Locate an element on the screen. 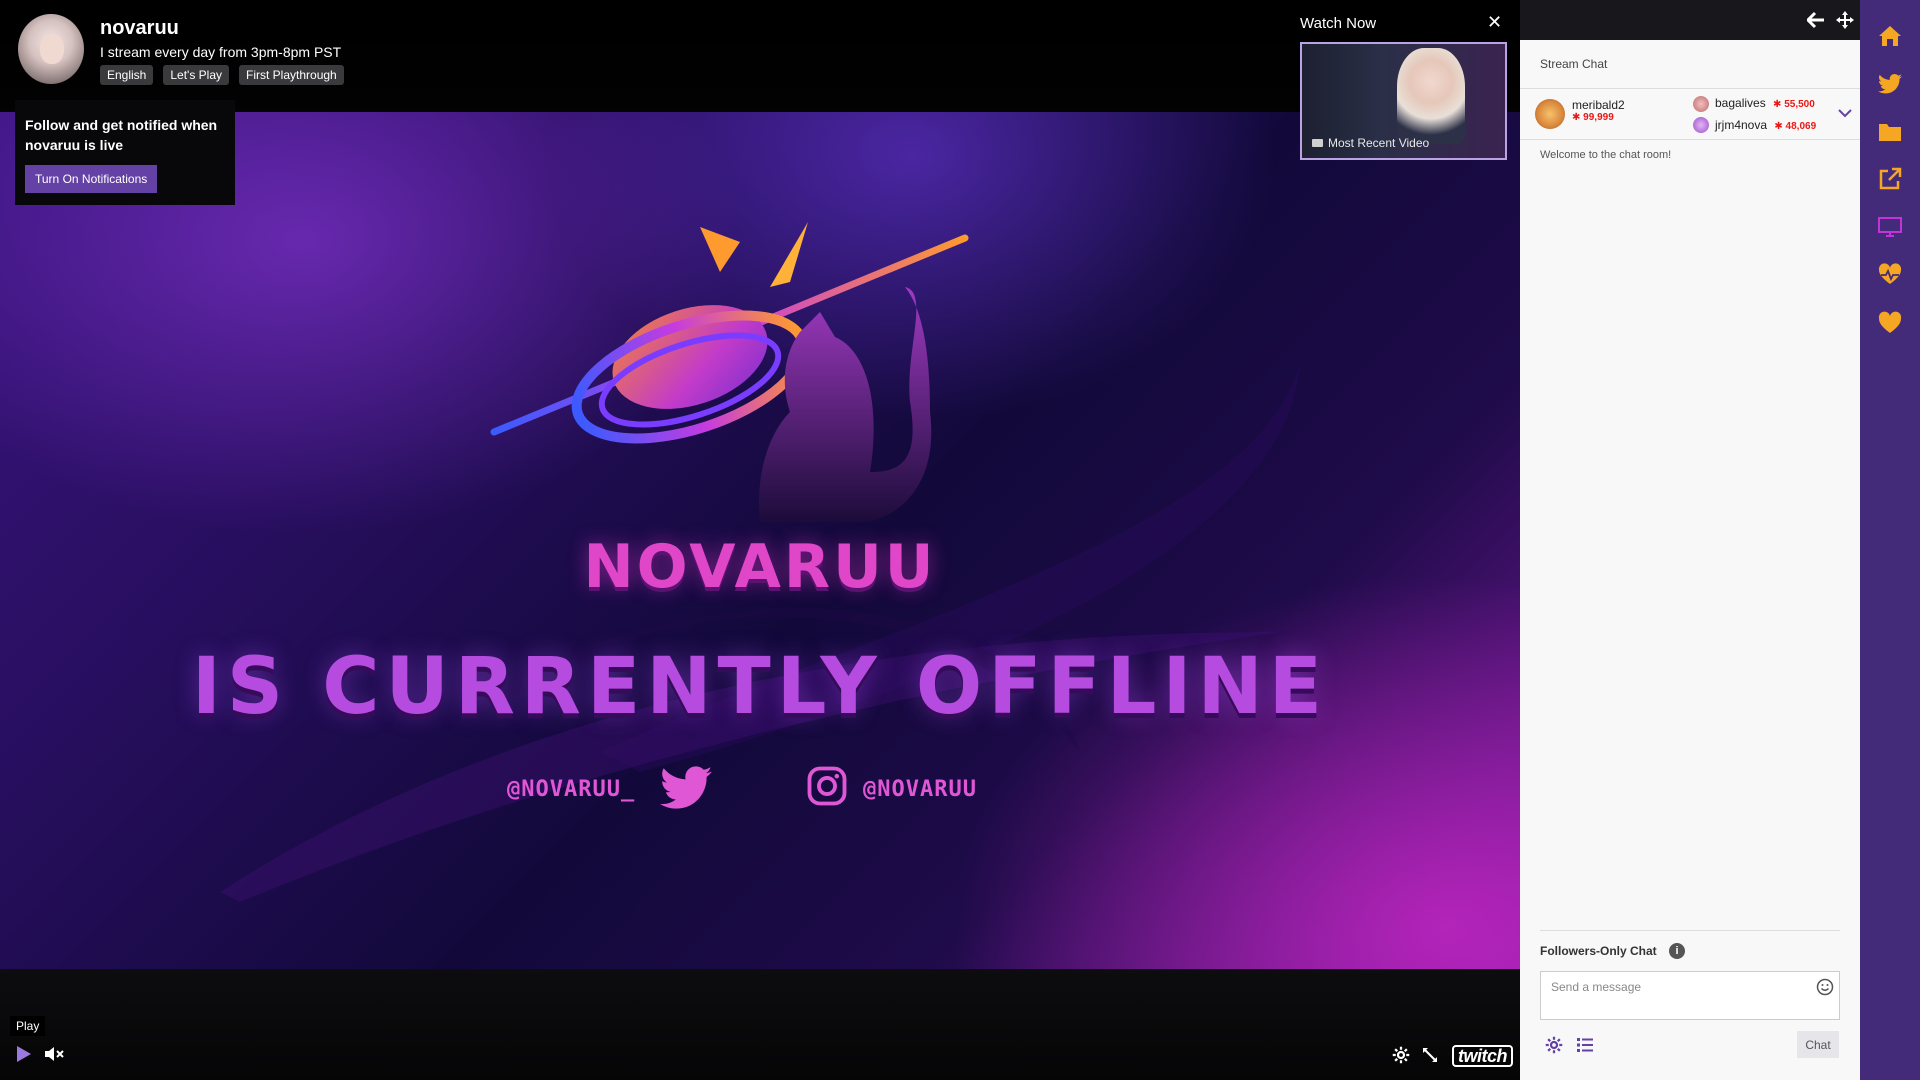  monitor-icon is located at coordinates (1890, 227).